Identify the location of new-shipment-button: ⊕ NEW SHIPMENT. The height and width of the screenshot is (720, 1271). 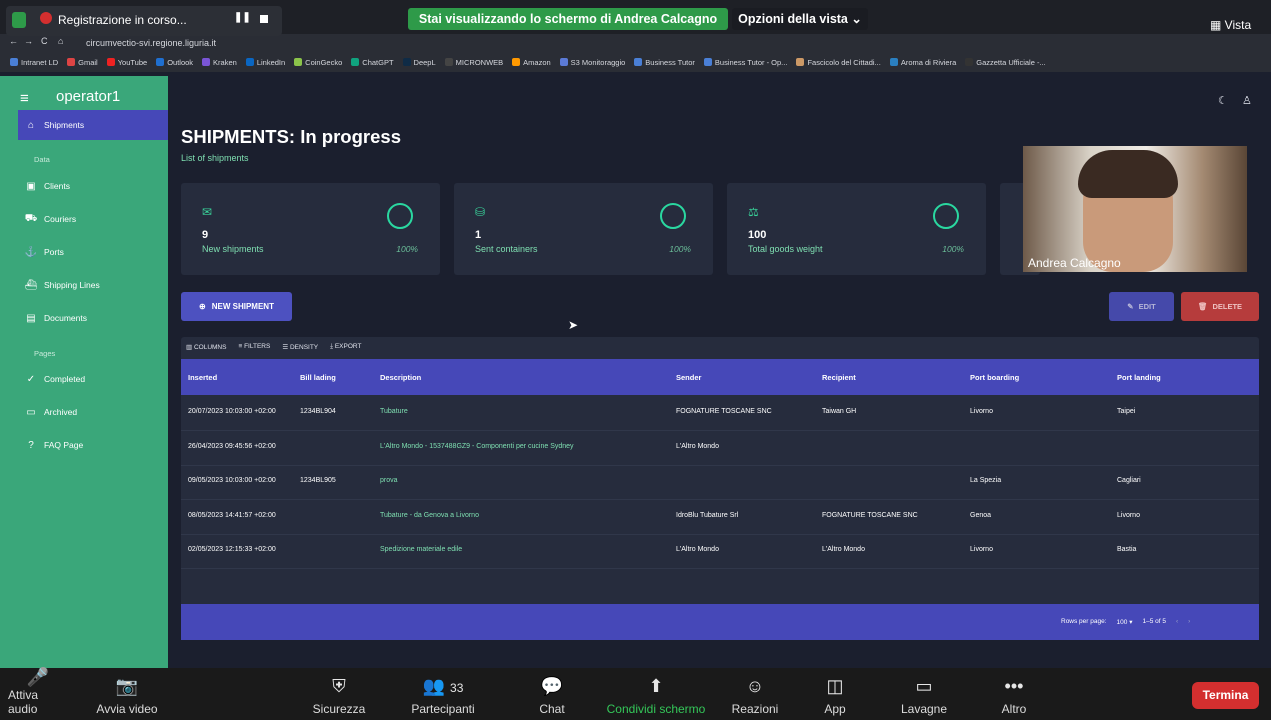
(236, 306).